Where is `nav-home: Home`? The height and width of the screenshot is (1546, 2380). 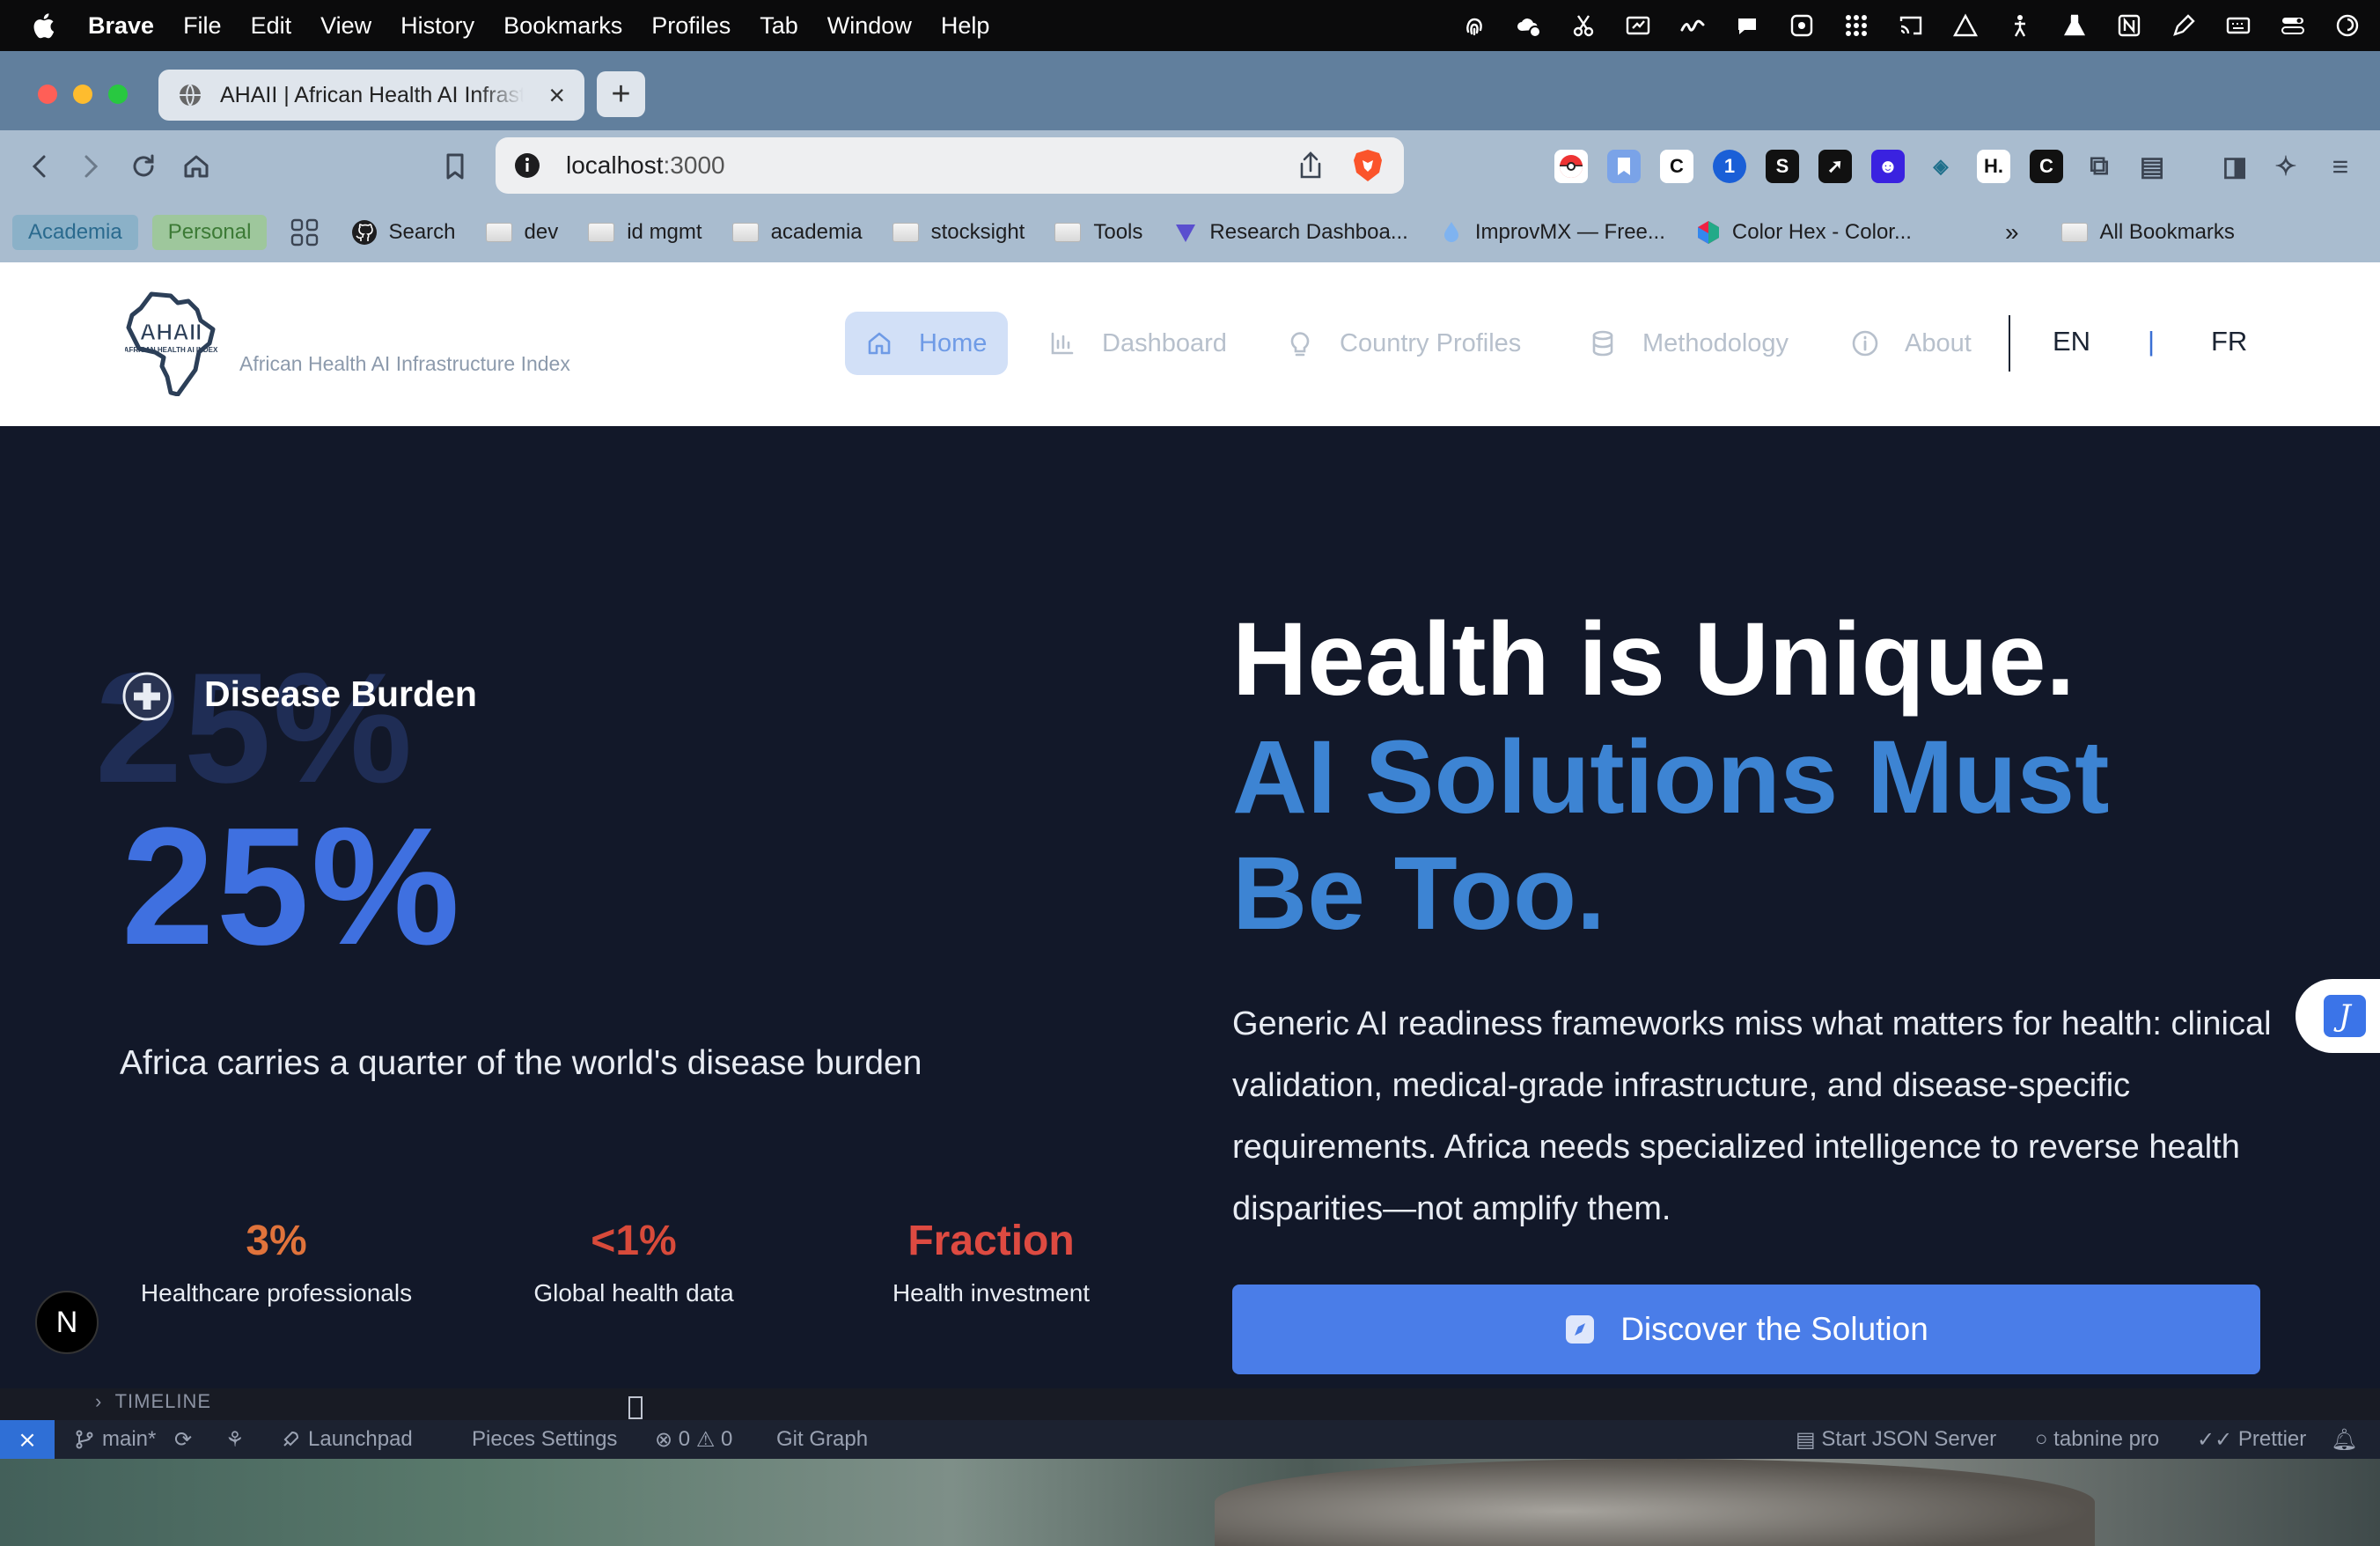
nav-home: Home is located at coordinates (927, 343).